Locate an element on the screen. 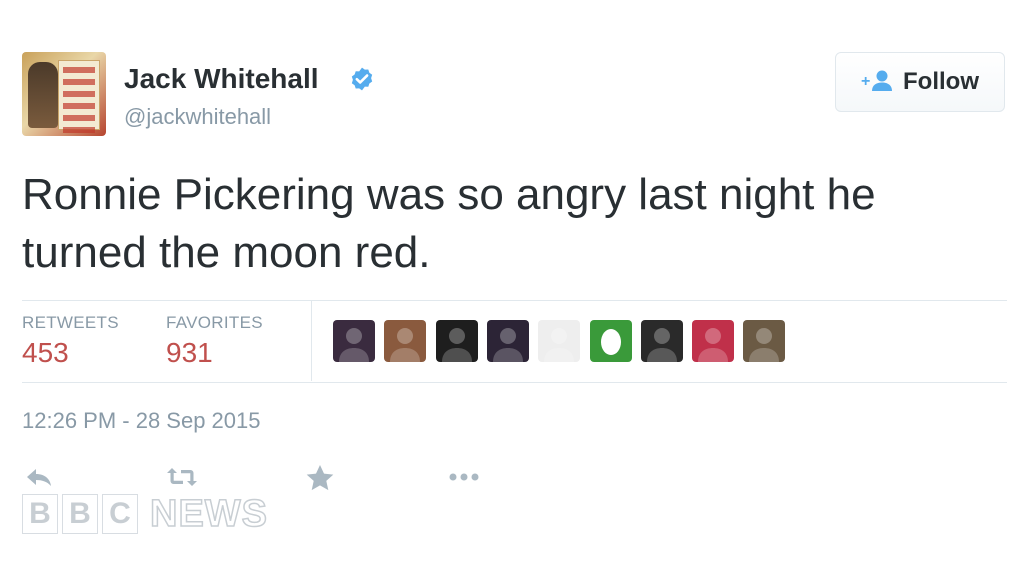 This screenshot has height=576, width=1024. favorite-icon is located at coordinates (320, 477).